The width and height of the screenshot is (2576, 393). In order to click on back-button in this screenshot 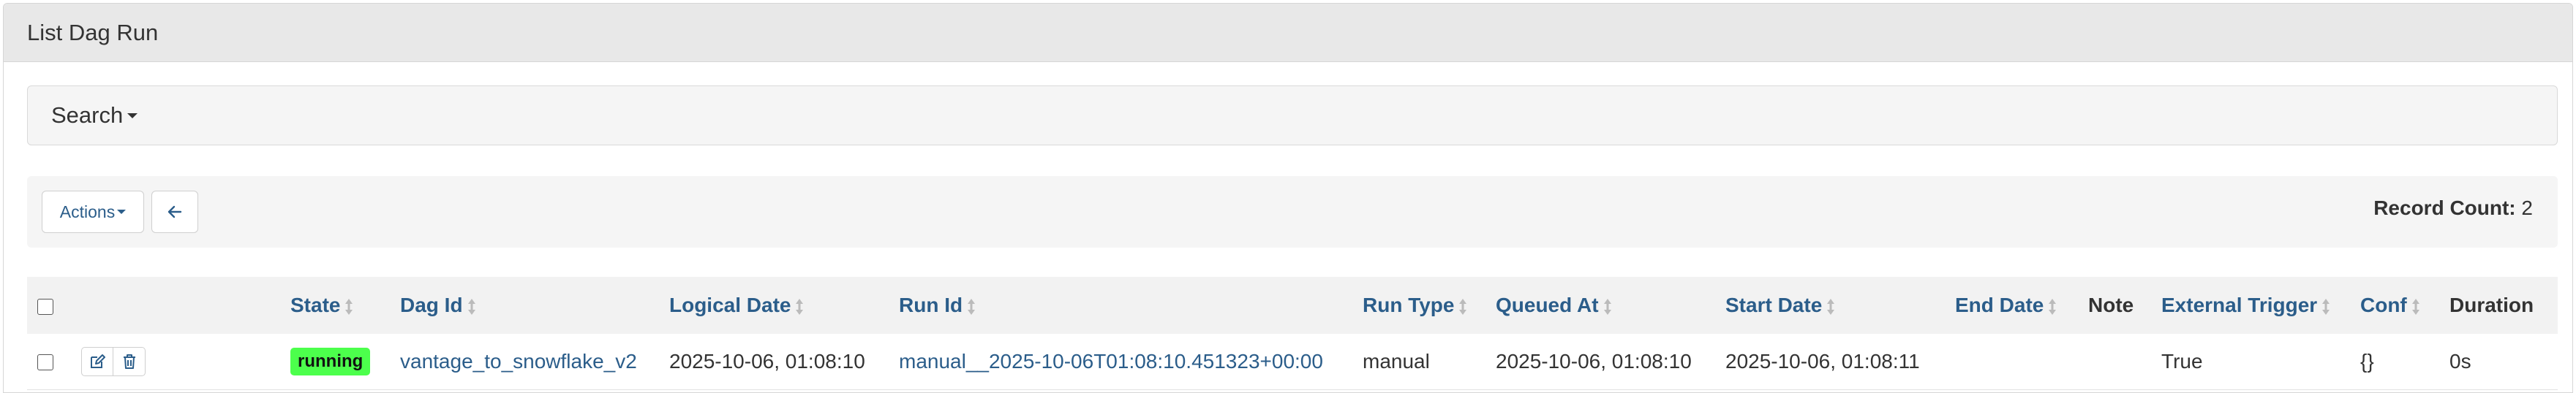, I will do `click(174, 212)`.